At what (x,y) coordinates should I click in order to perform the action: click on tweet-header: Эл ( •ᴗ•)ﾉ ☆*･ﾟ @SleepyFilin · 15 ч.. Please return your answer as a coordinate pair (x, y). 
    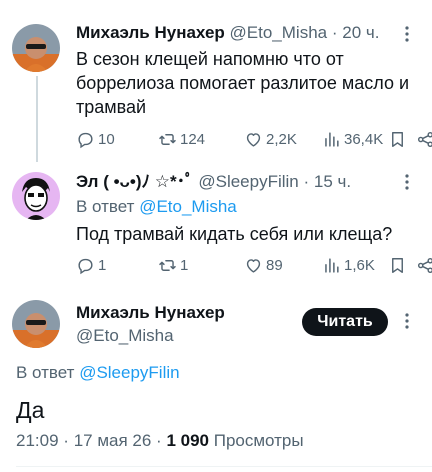
    Looking at the image, I should click on (213, 182).